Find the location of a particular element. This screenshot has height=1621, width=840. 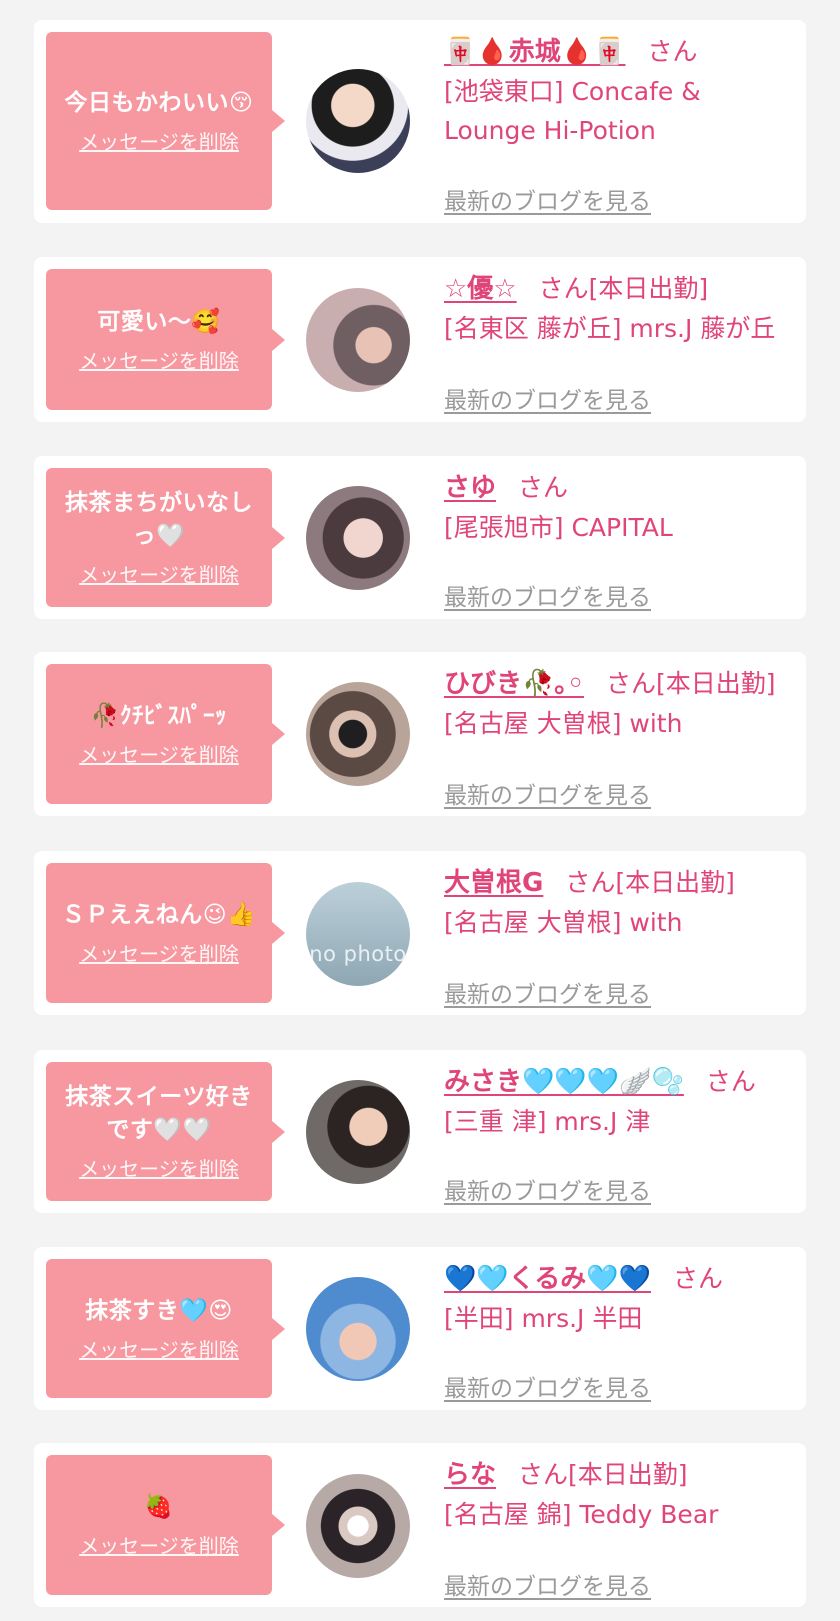

shop-name: [名古屋 錦] Teddy Bear is located at coordinates (581, 1514).